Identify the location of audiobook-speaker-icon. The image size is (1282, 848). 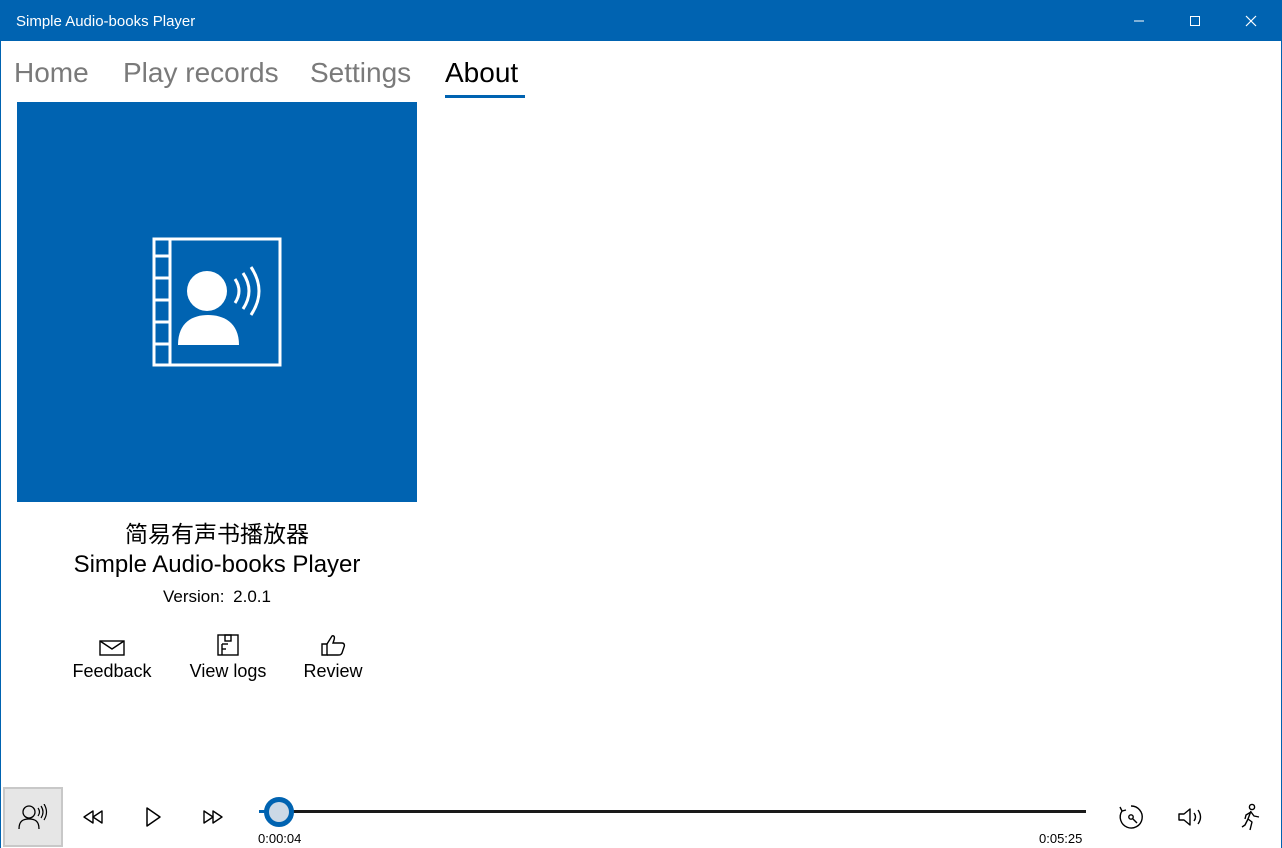
(217, 302).